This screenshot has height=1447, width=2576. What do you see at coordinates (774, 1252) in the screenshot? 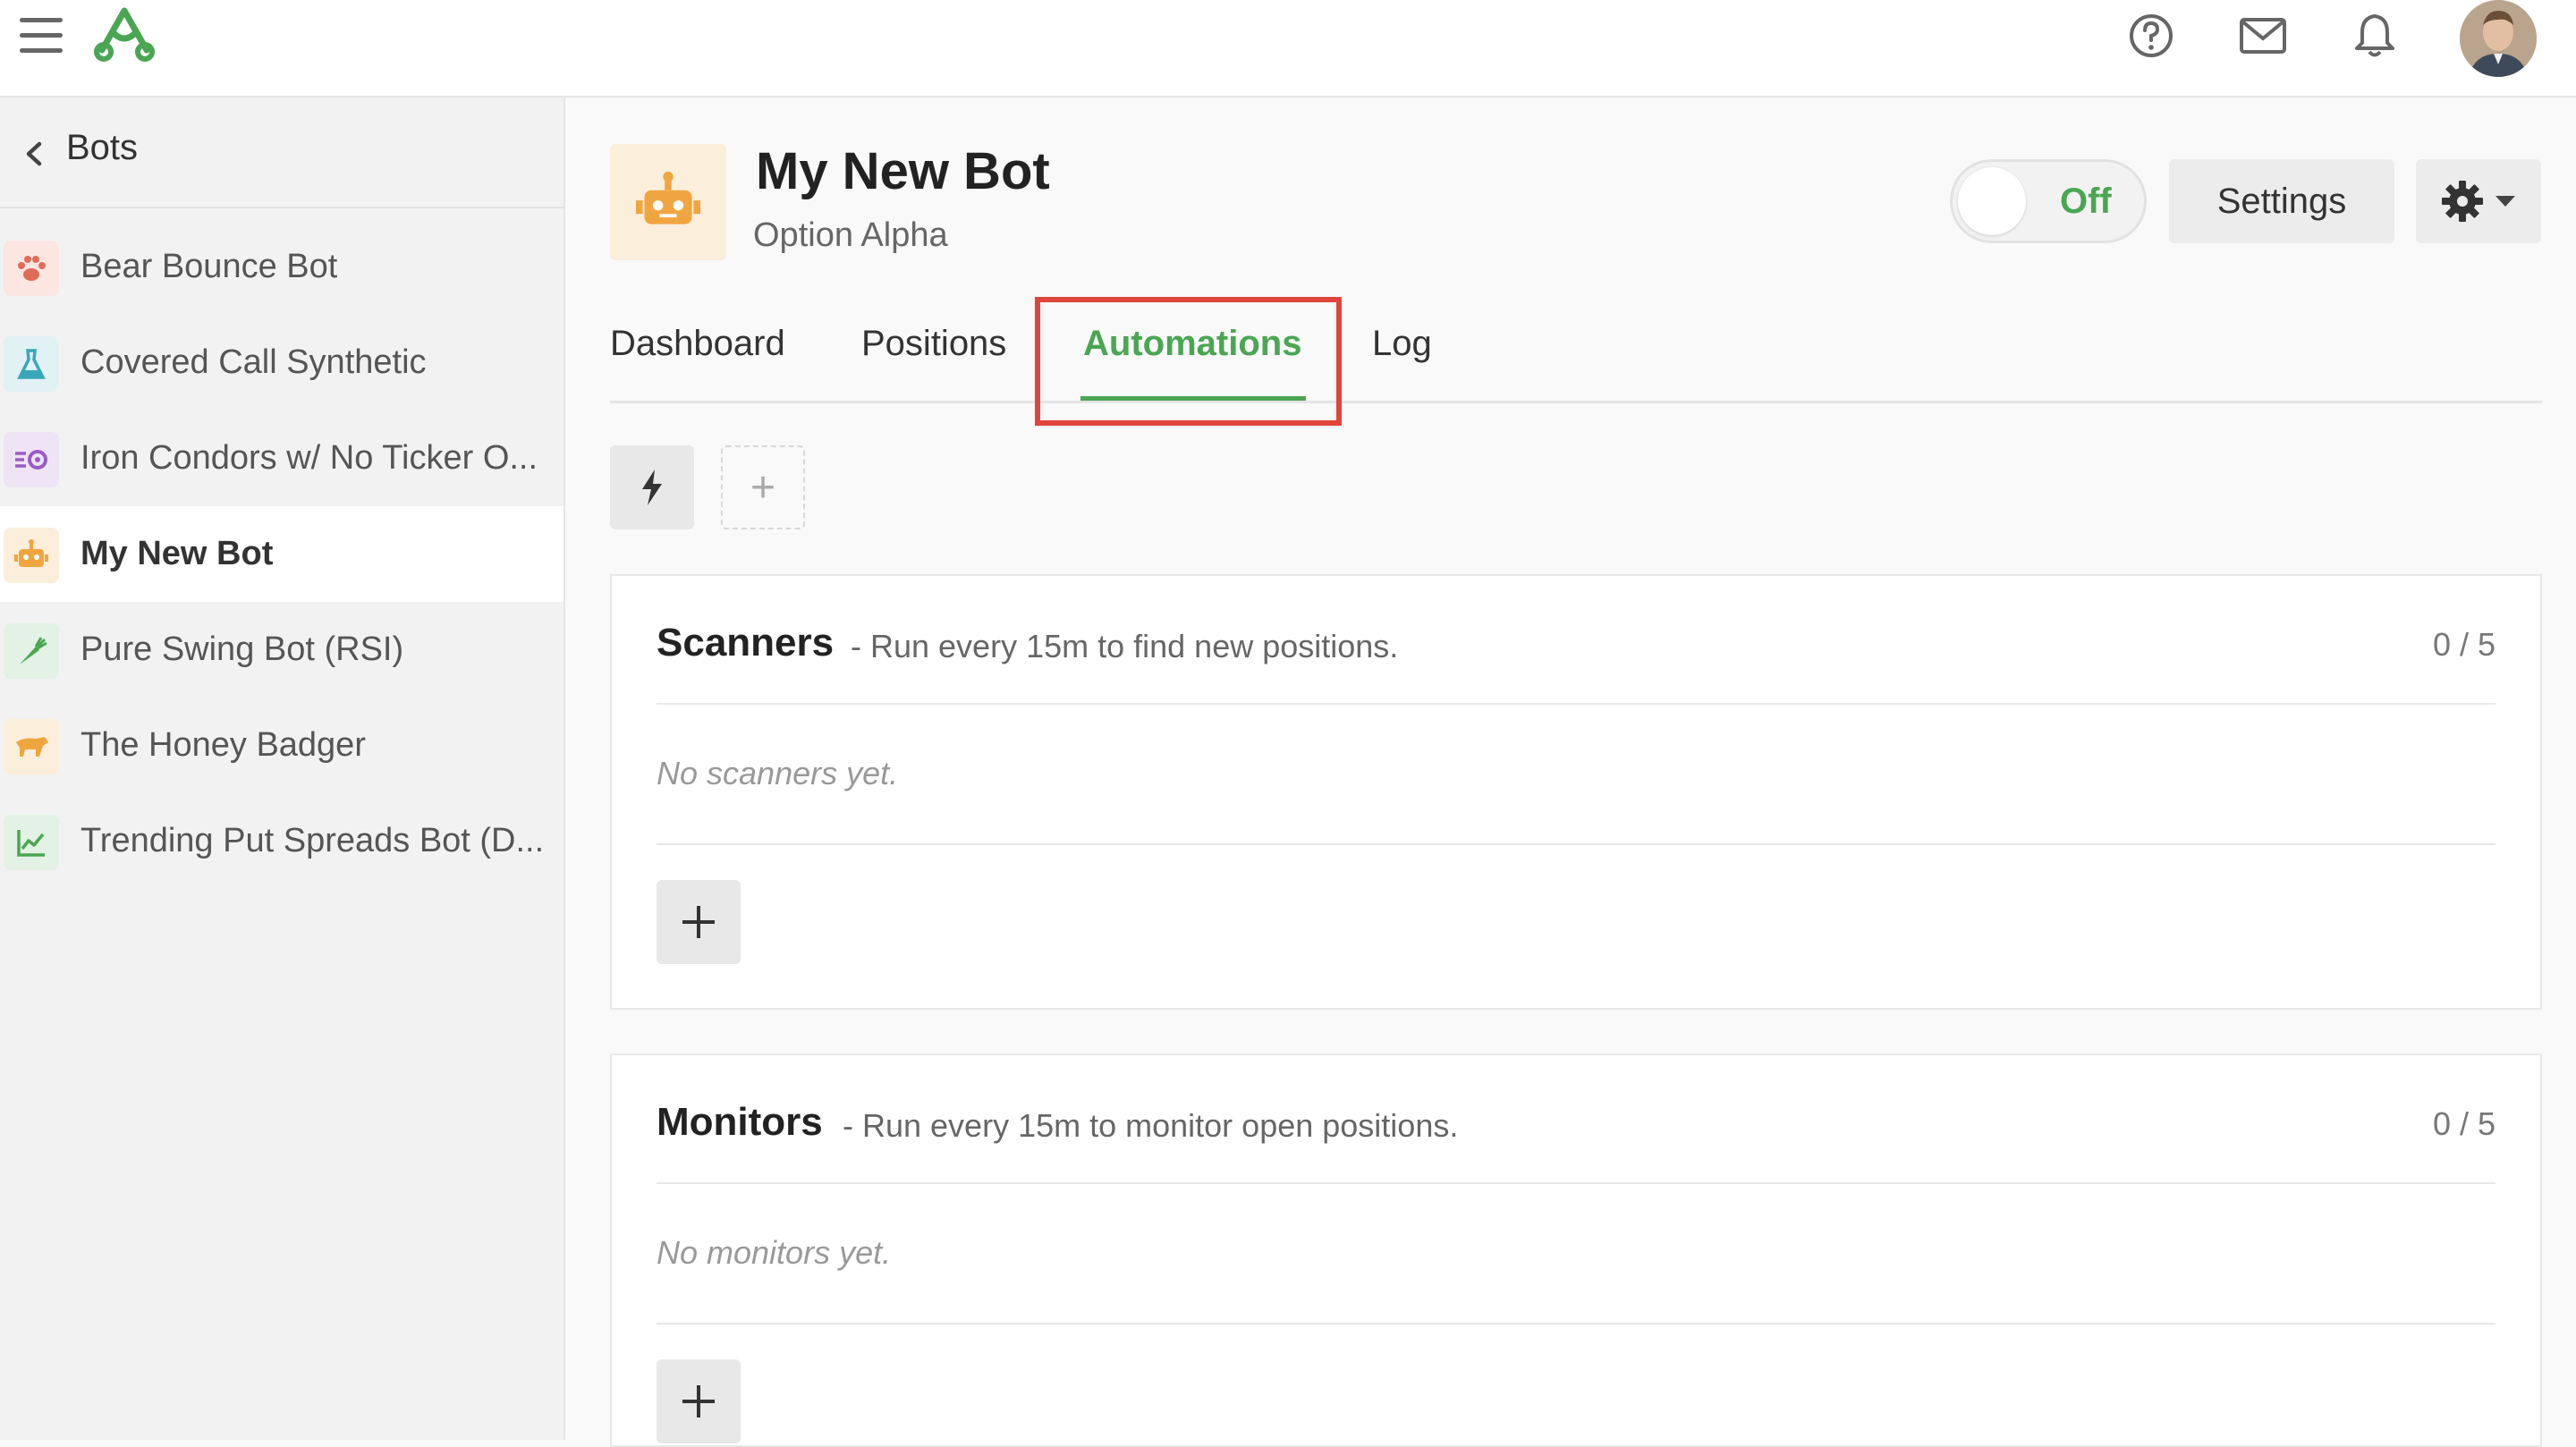
I see `monitors-empty-text: No monitors yet.` at bounding box center [774, 1252].